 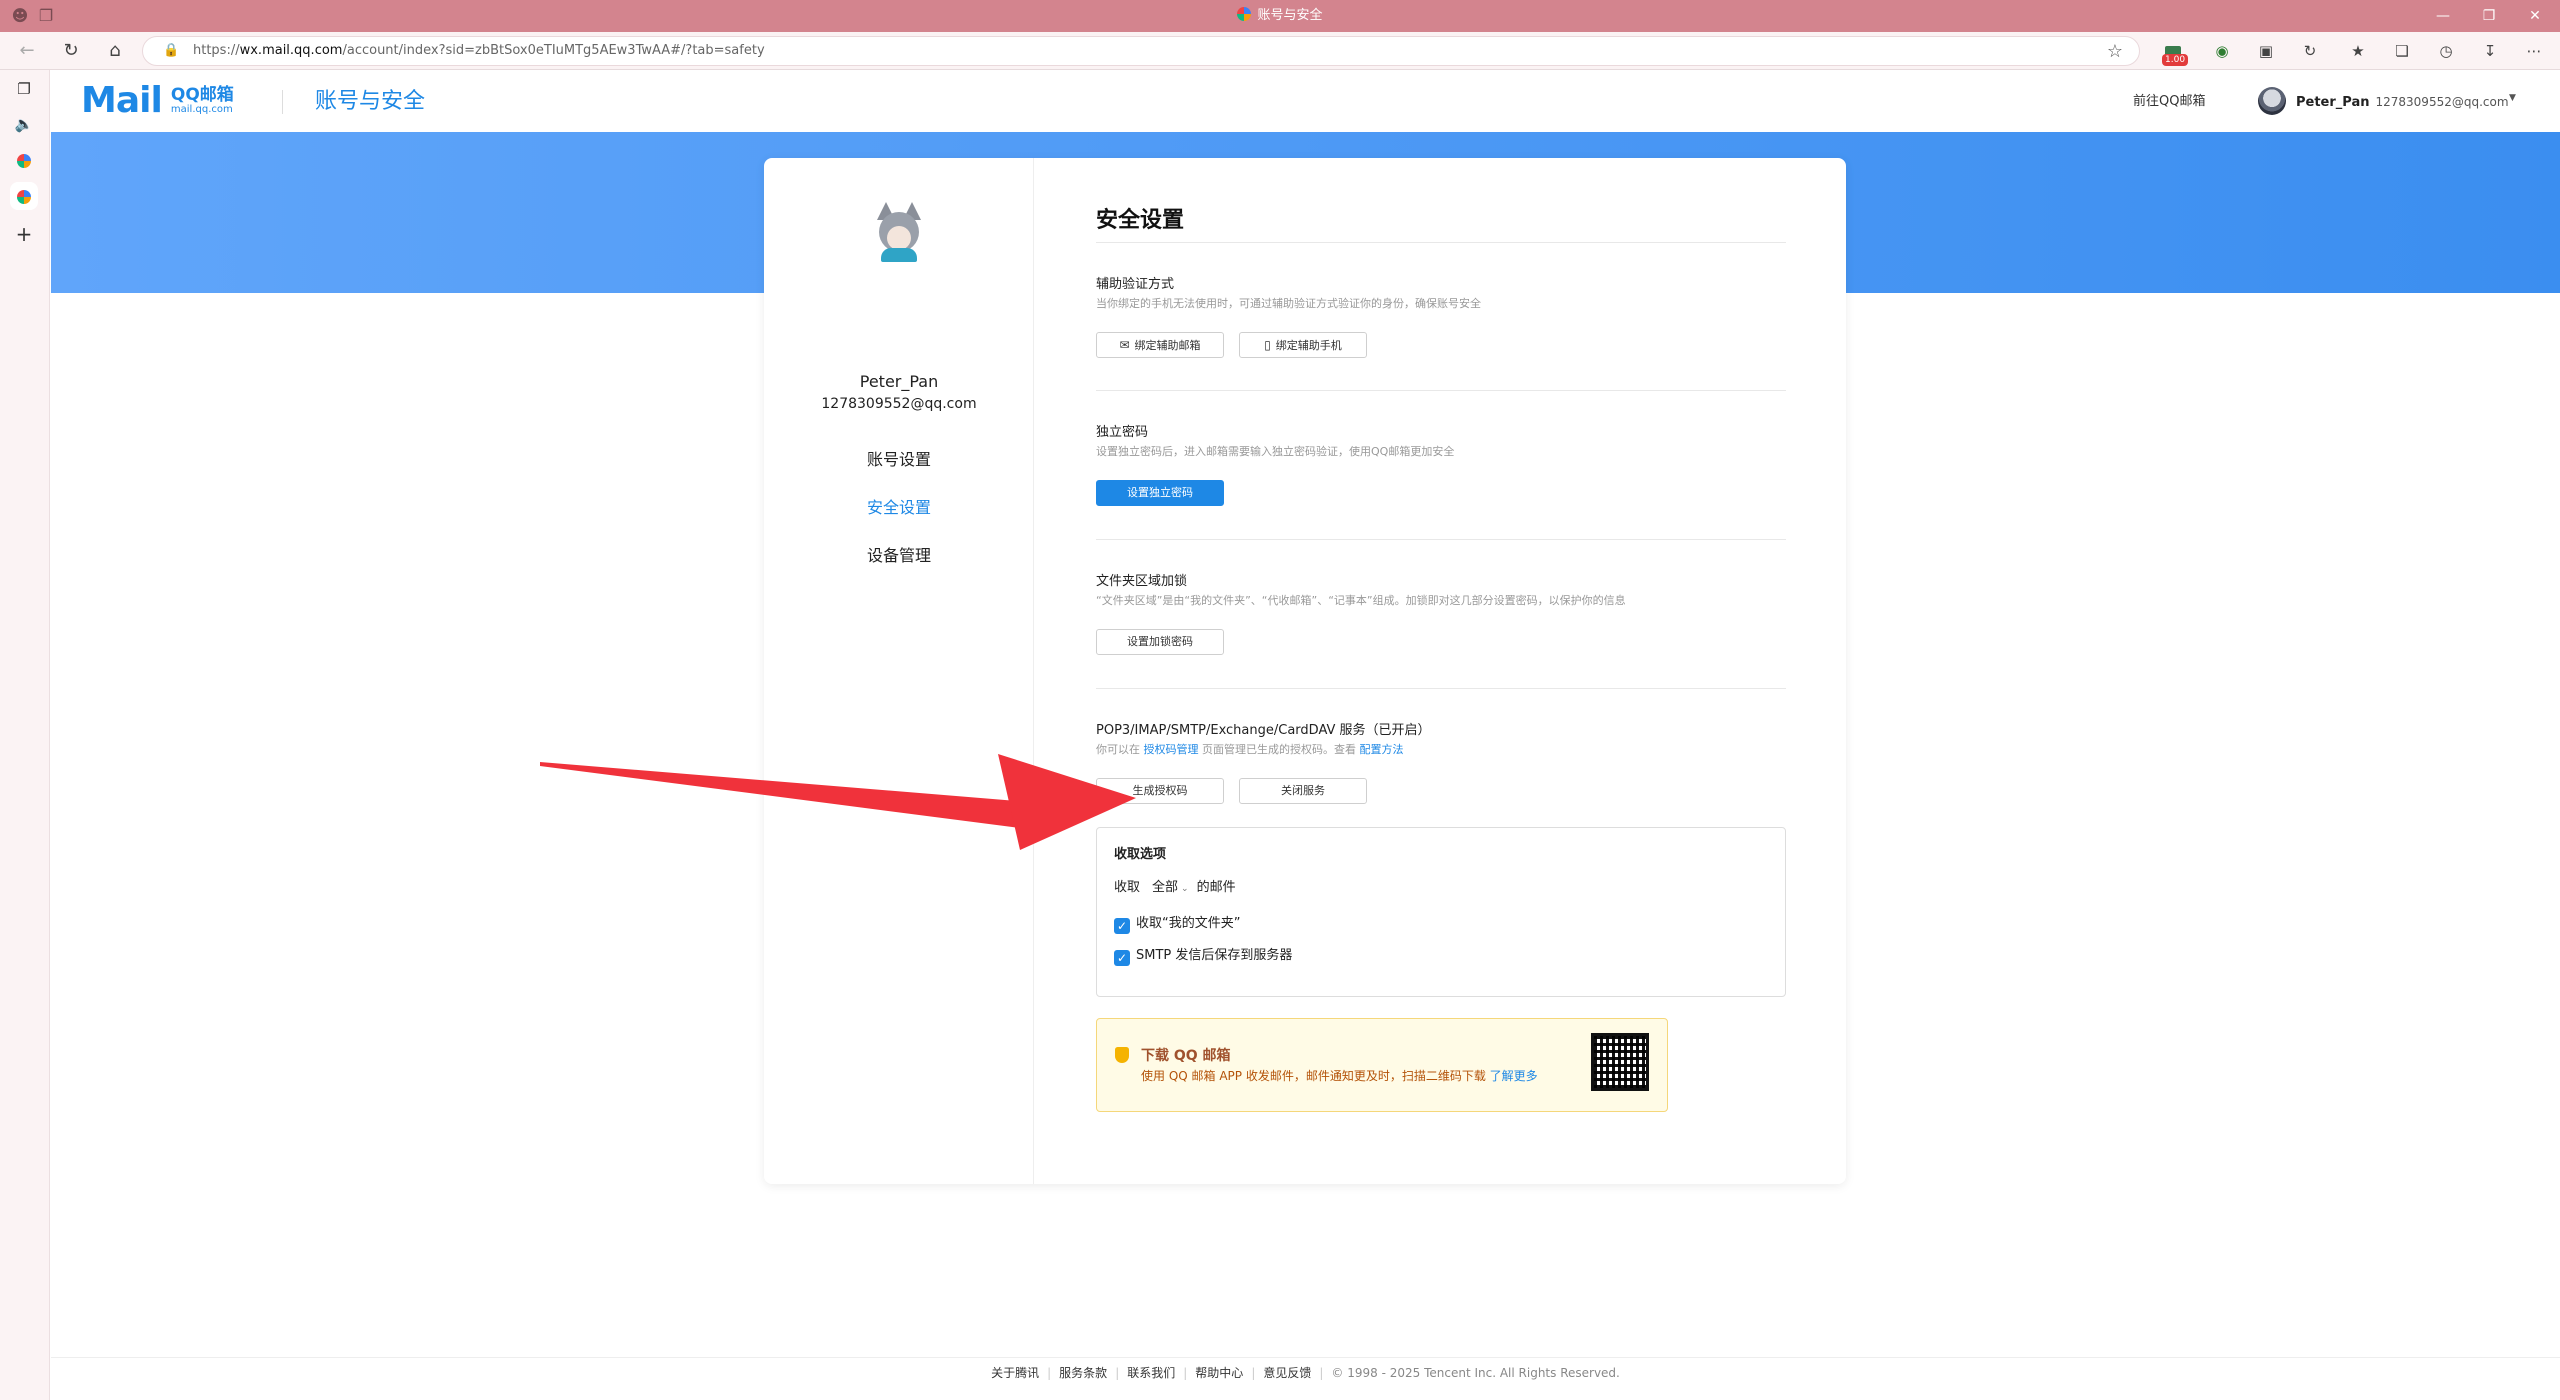 What do you see at coordinates (1303, 791) in the screenshot?
I see `close-service-button: 关闭服务` at bounding box center [1303, 791].